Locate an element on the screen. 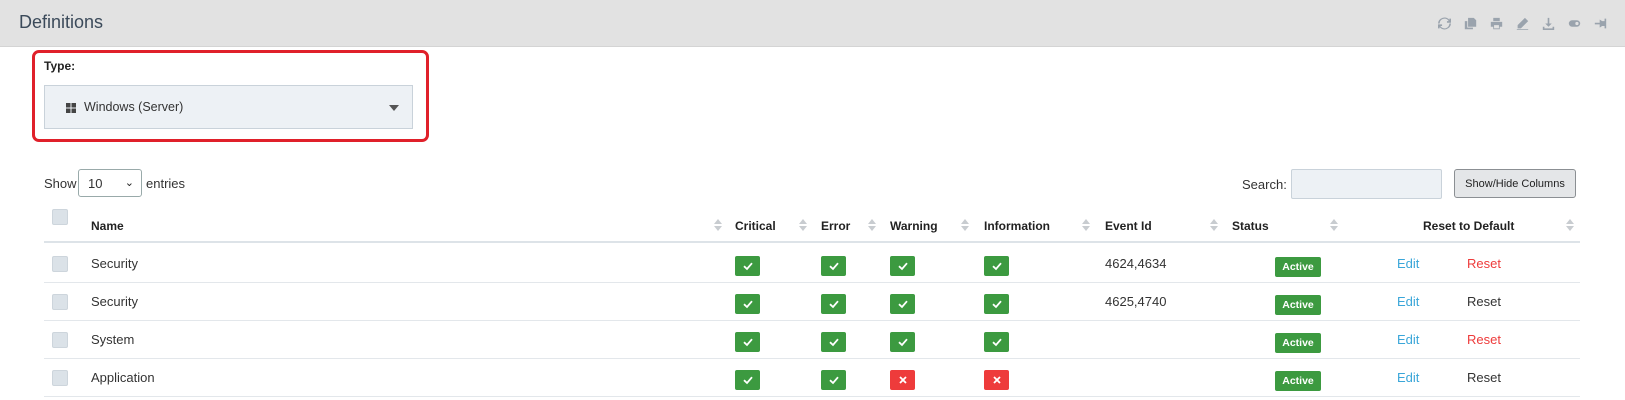 The width and height of the screenshot is (1625, 400). column-header-information: Information is located at coordinates (1017, 226).